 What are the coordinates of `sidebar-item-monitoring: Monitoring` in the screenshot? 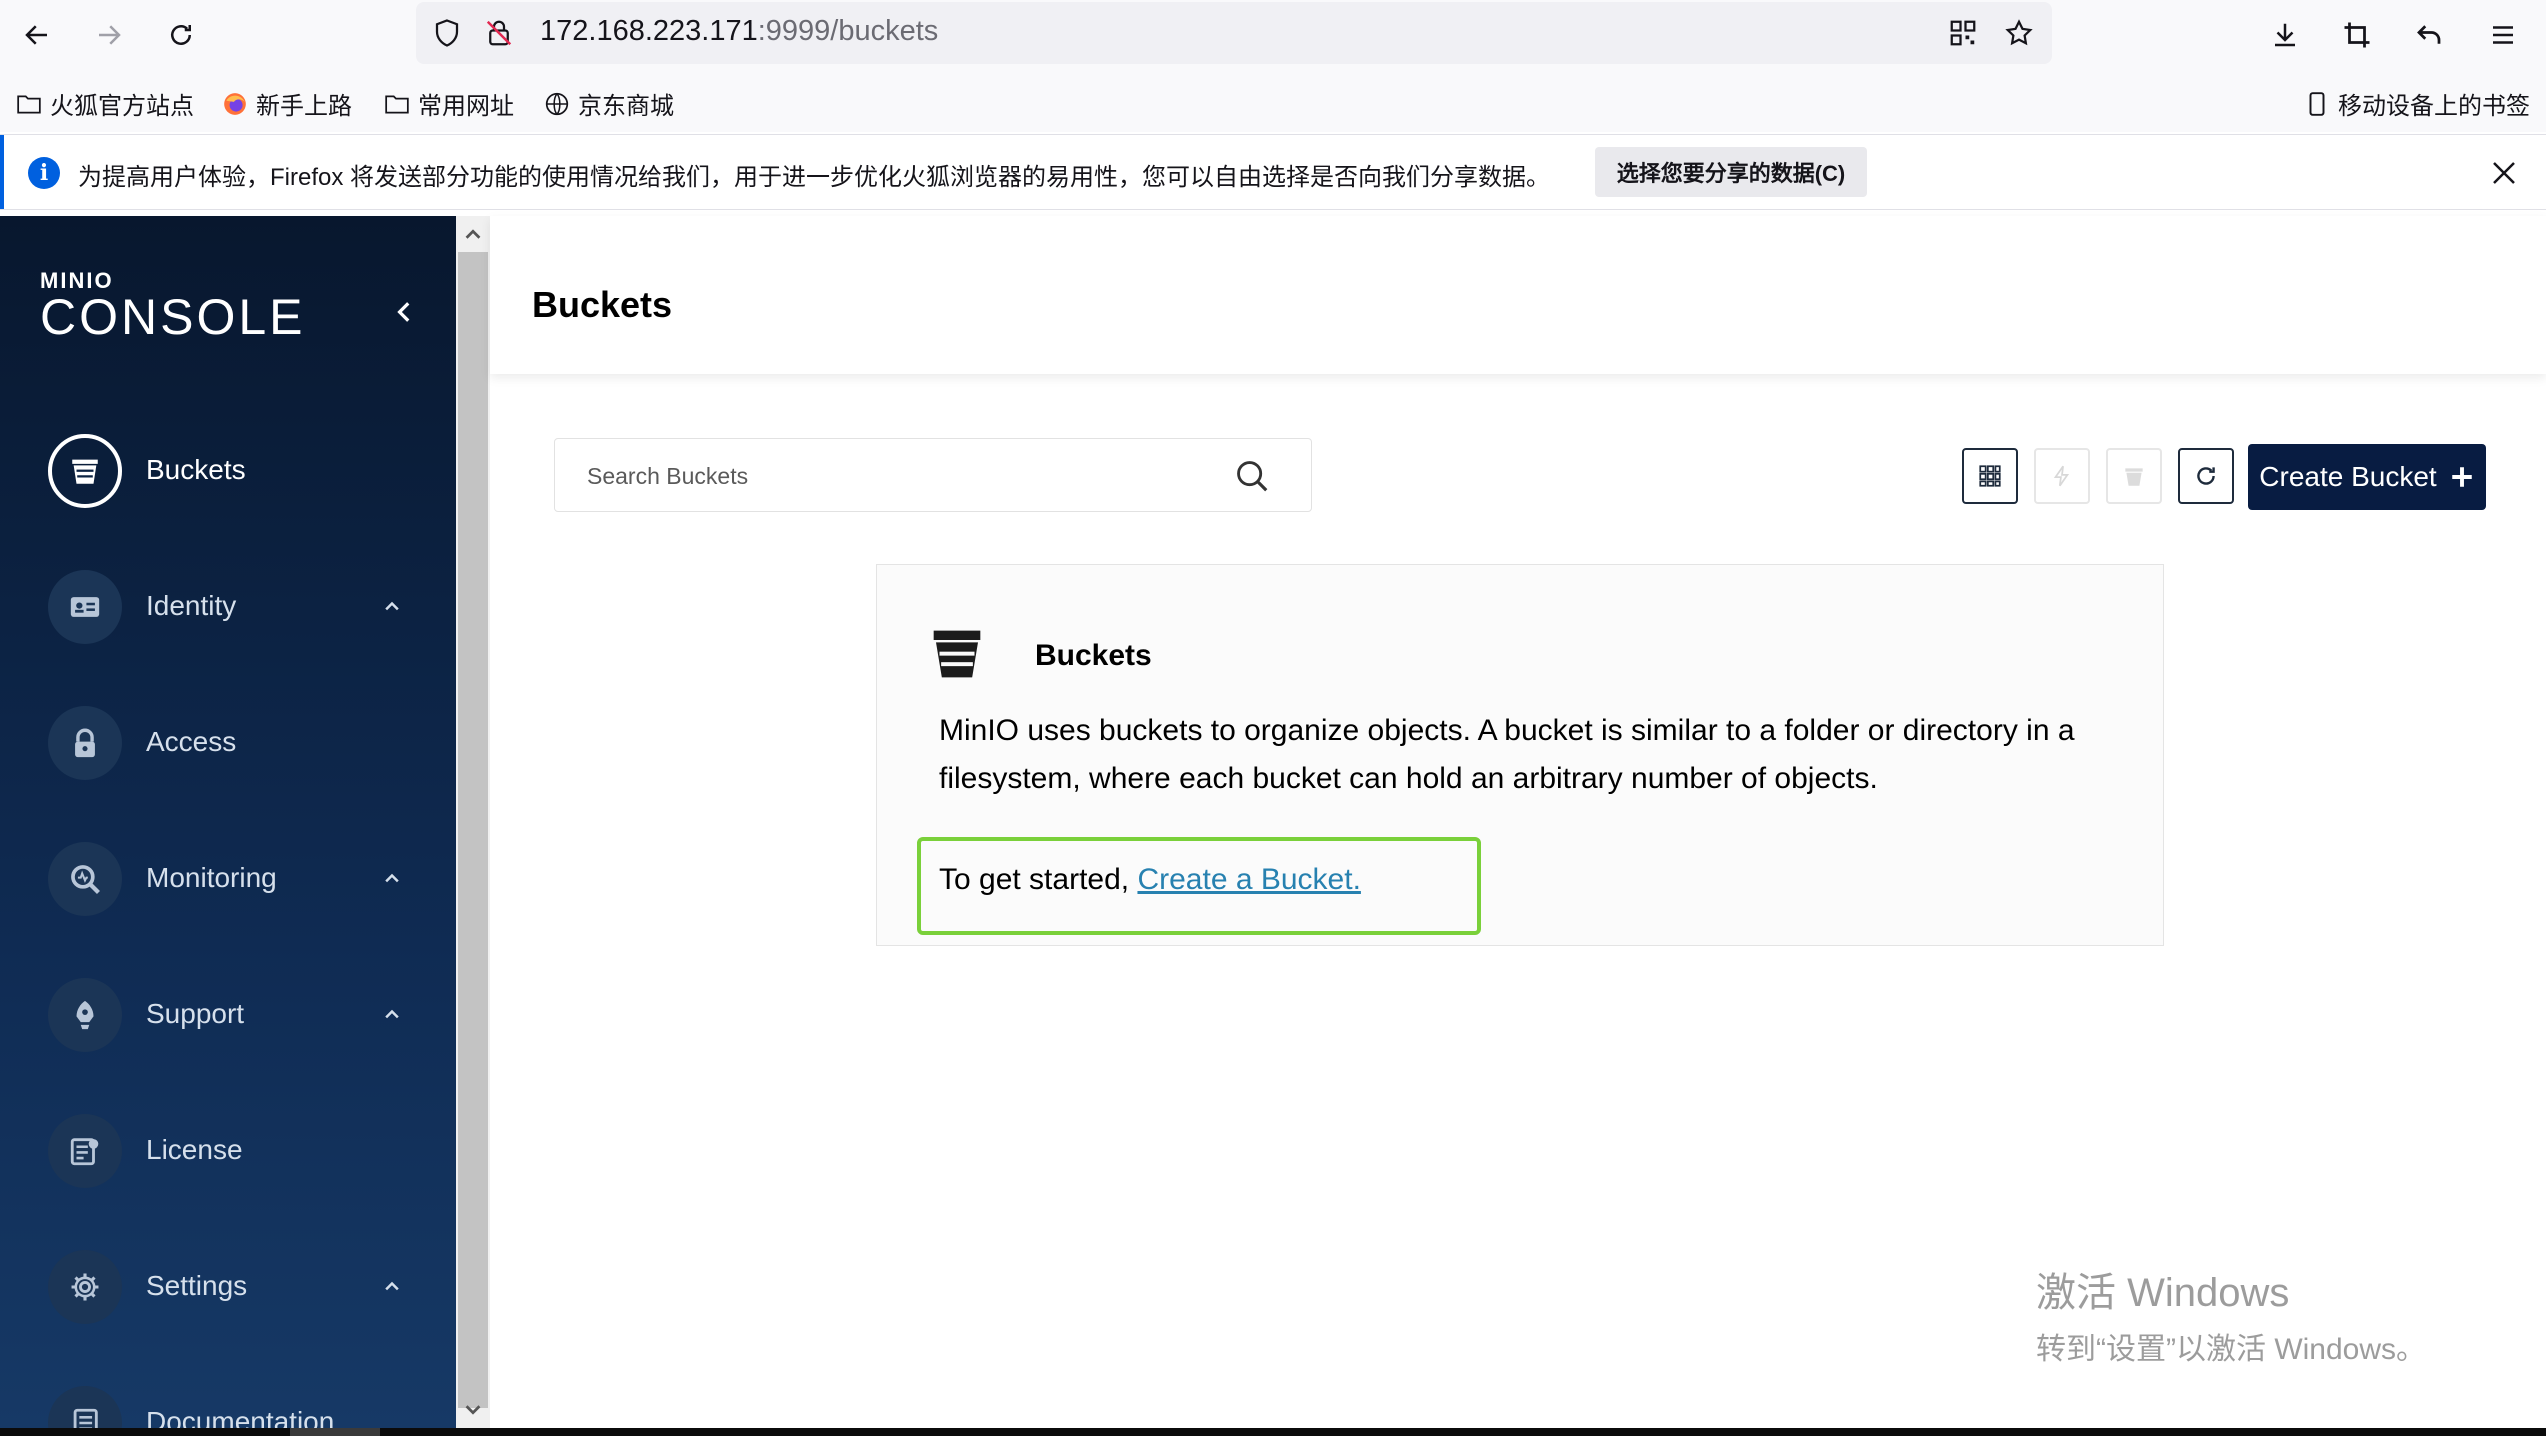 It's located at (228, 878).